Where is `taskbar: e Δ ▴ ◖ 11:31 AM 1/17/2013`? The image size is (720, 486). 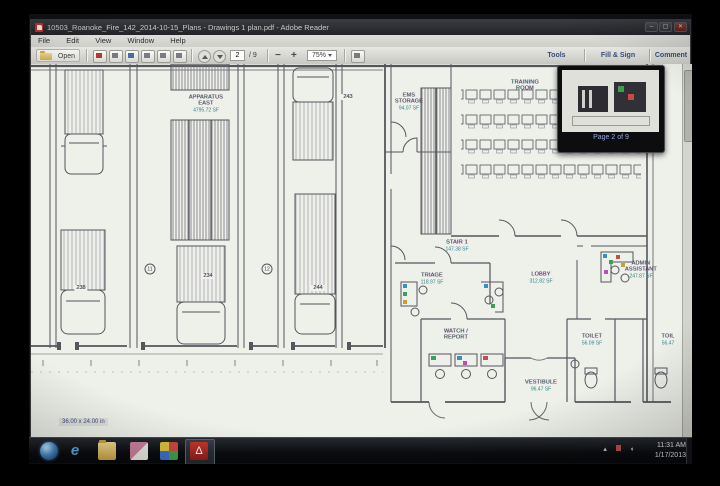 taskbar: e Δ ▴ ◖ 11:31 AM 1/17/2013 is located at coordinates (360, 450).